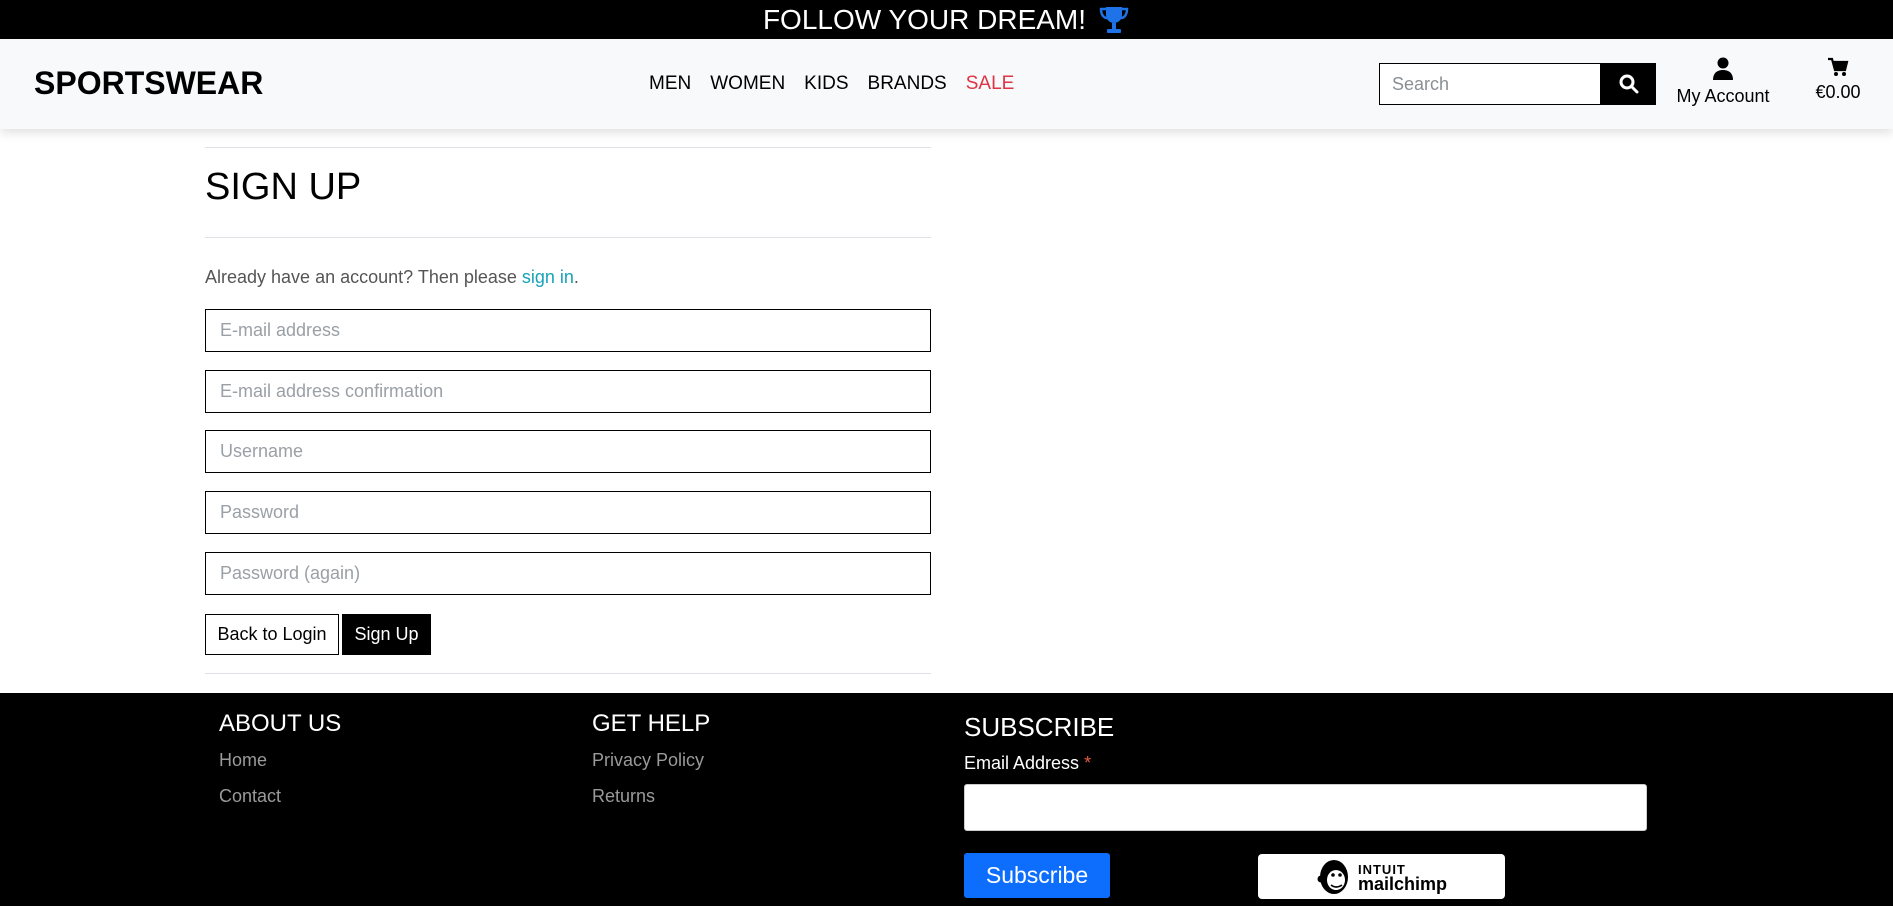  I want to click on sign-up-button: Sign Up, so click(386, 634).